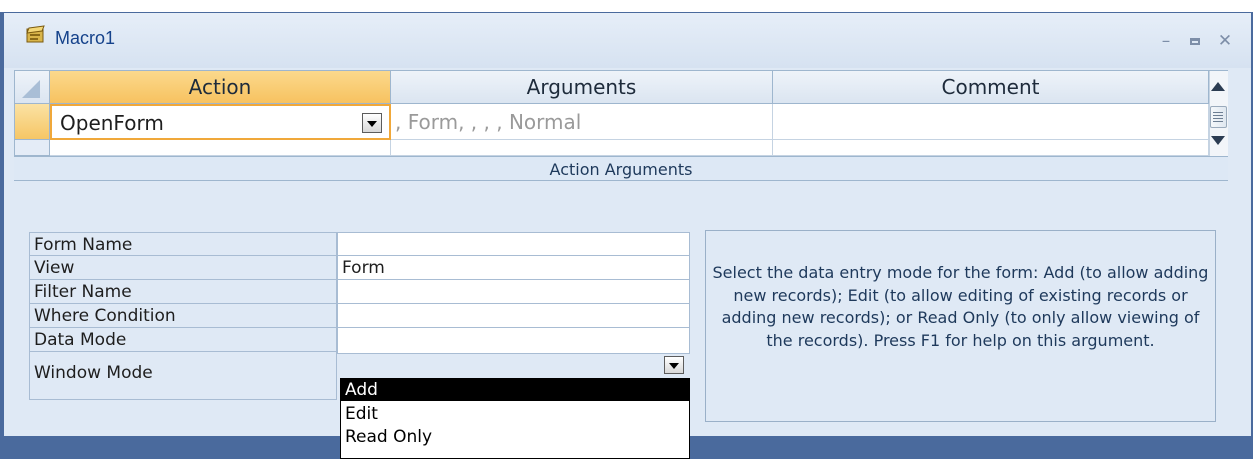 The width and height of the screenshot is (1253, 459). Describe the element at coordinates (183, 244) in the screenshot. I see `prop-label-form-name: Form Name` at that location.